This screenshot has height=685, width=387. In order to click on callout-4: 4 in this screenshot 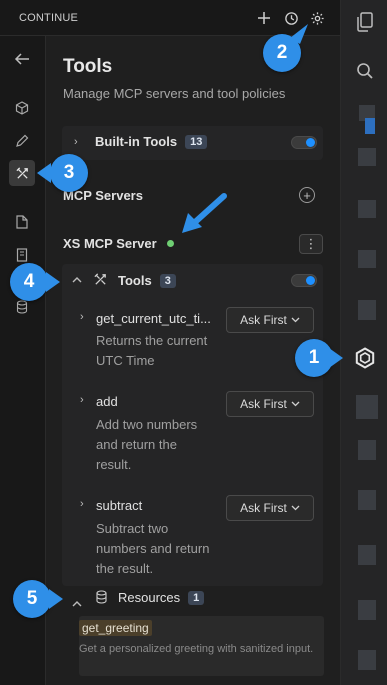, I will do `click(29, 282)`.